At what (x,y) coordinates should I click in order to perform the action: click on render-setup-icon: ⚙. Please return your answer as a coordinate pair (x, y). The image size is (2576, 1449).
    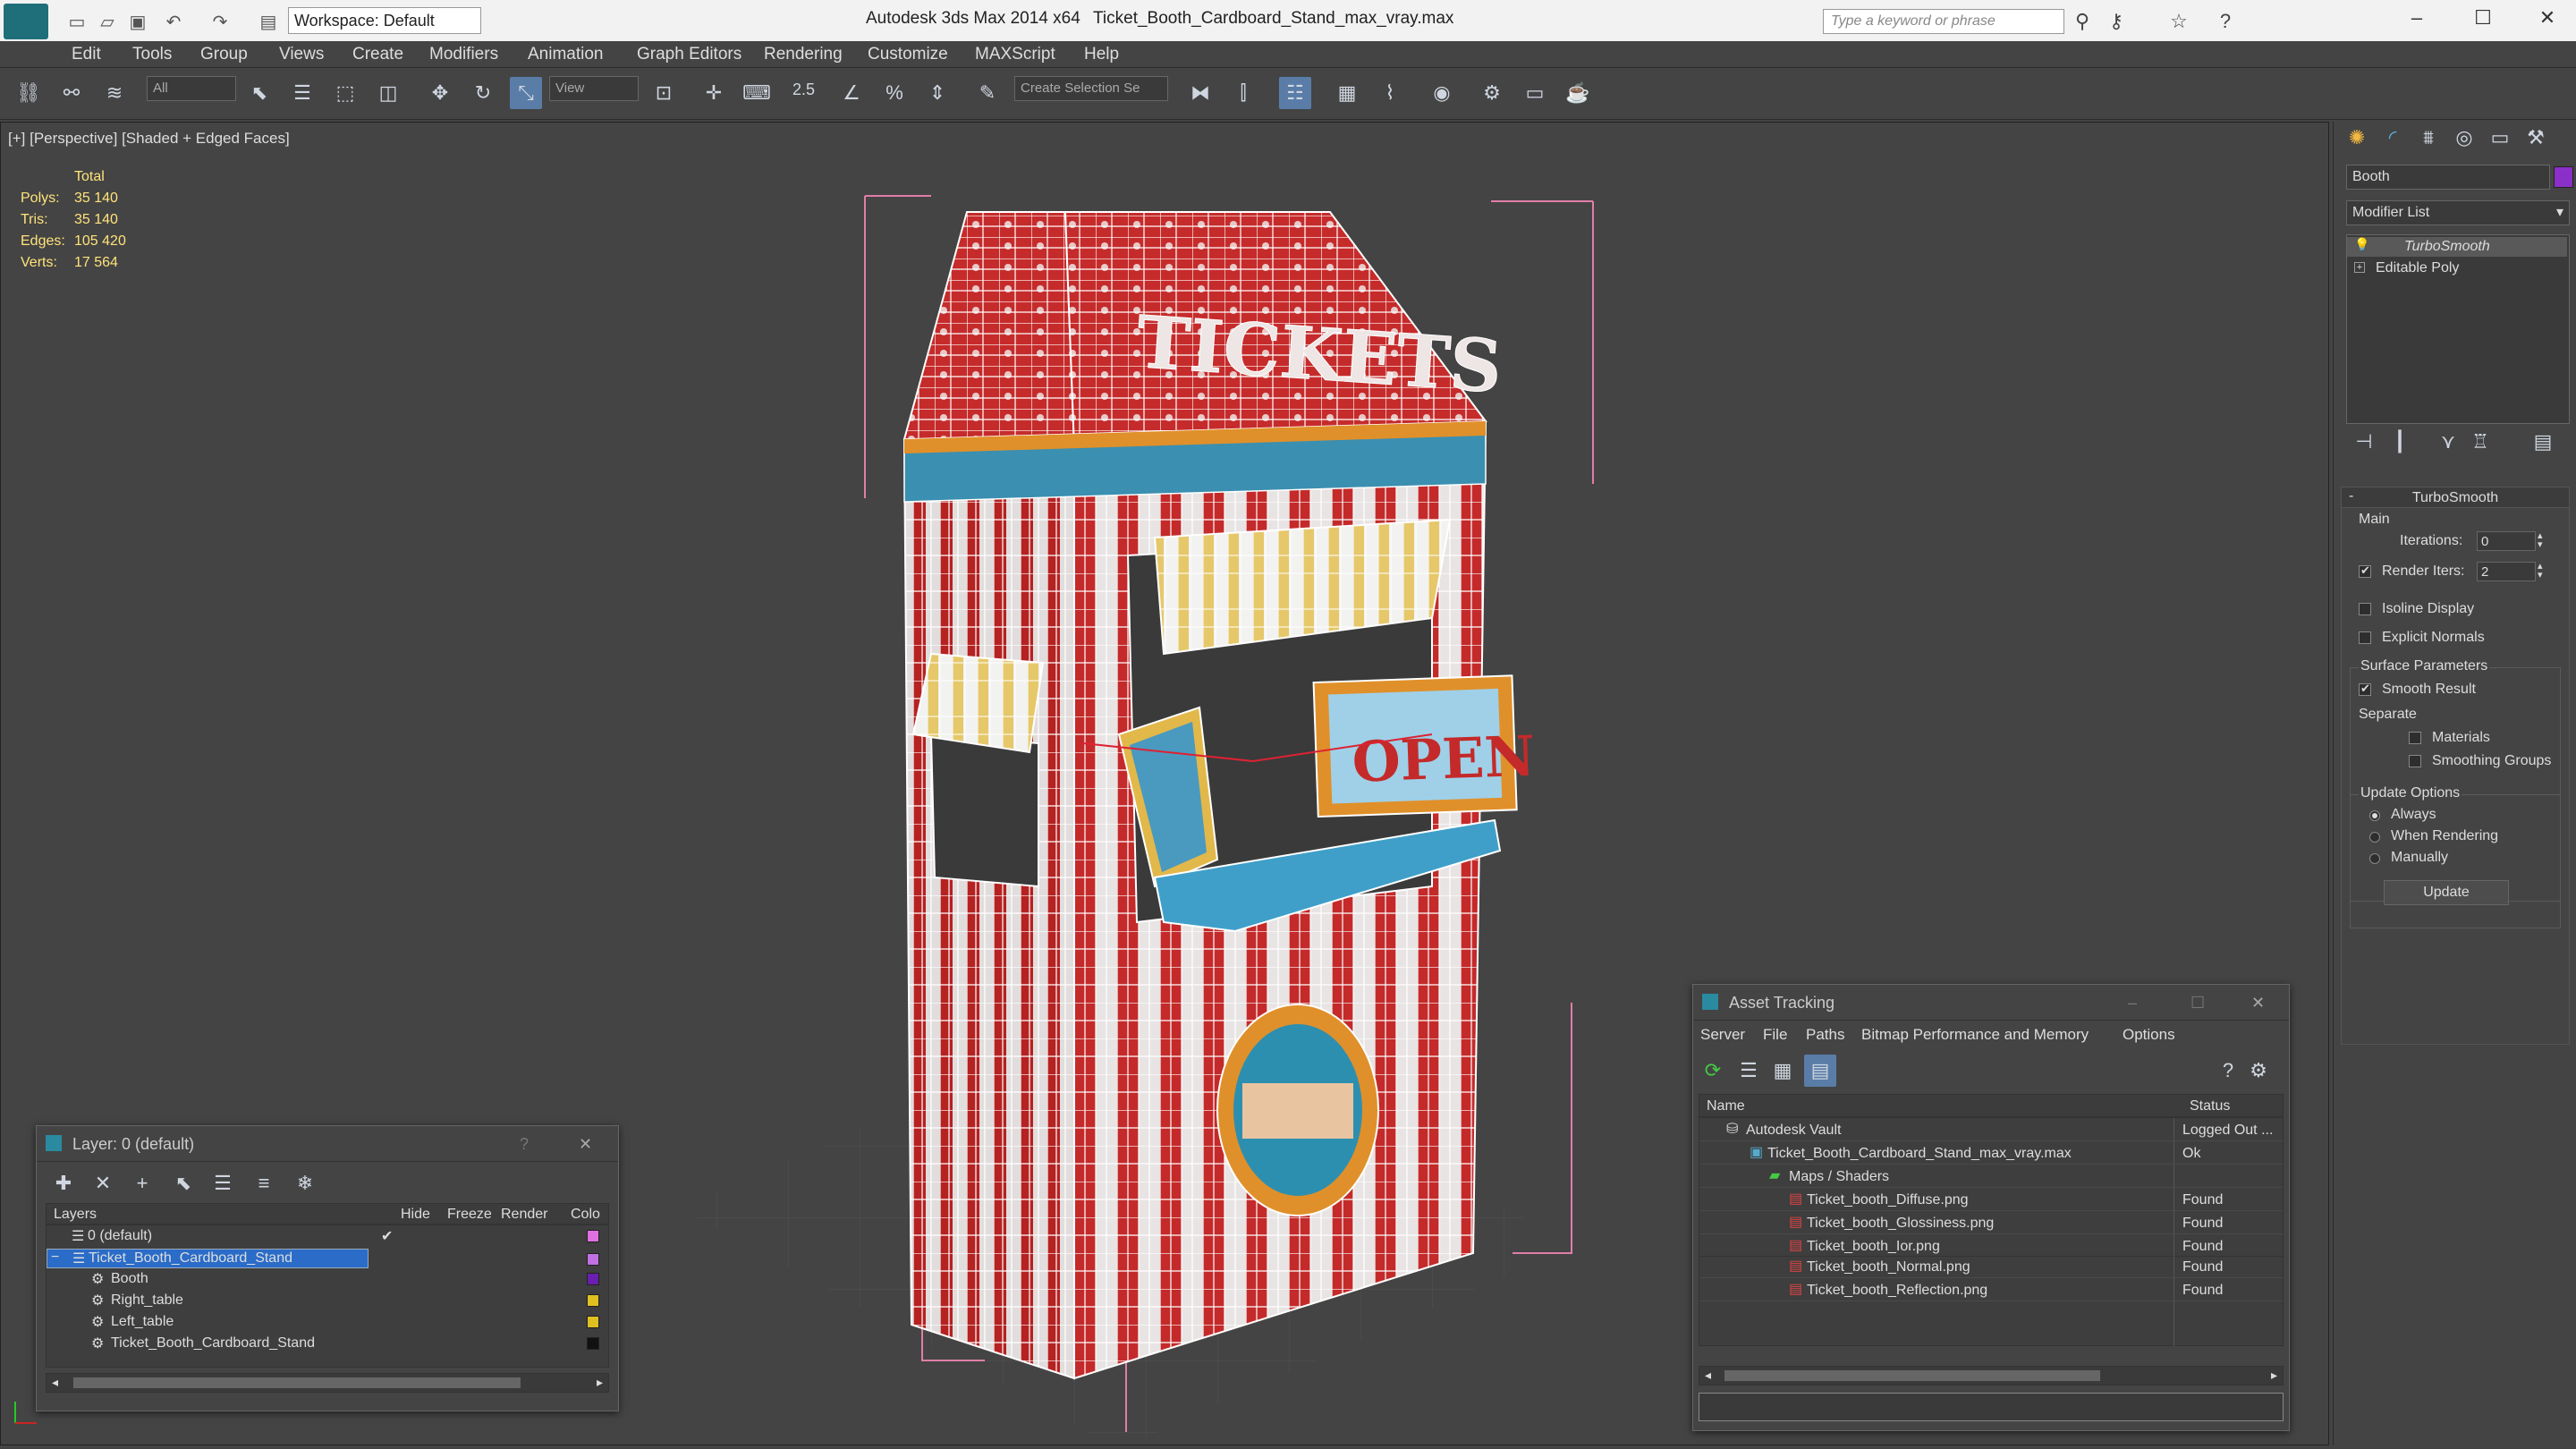
    Looking at the image, I should click on (1492, 93).